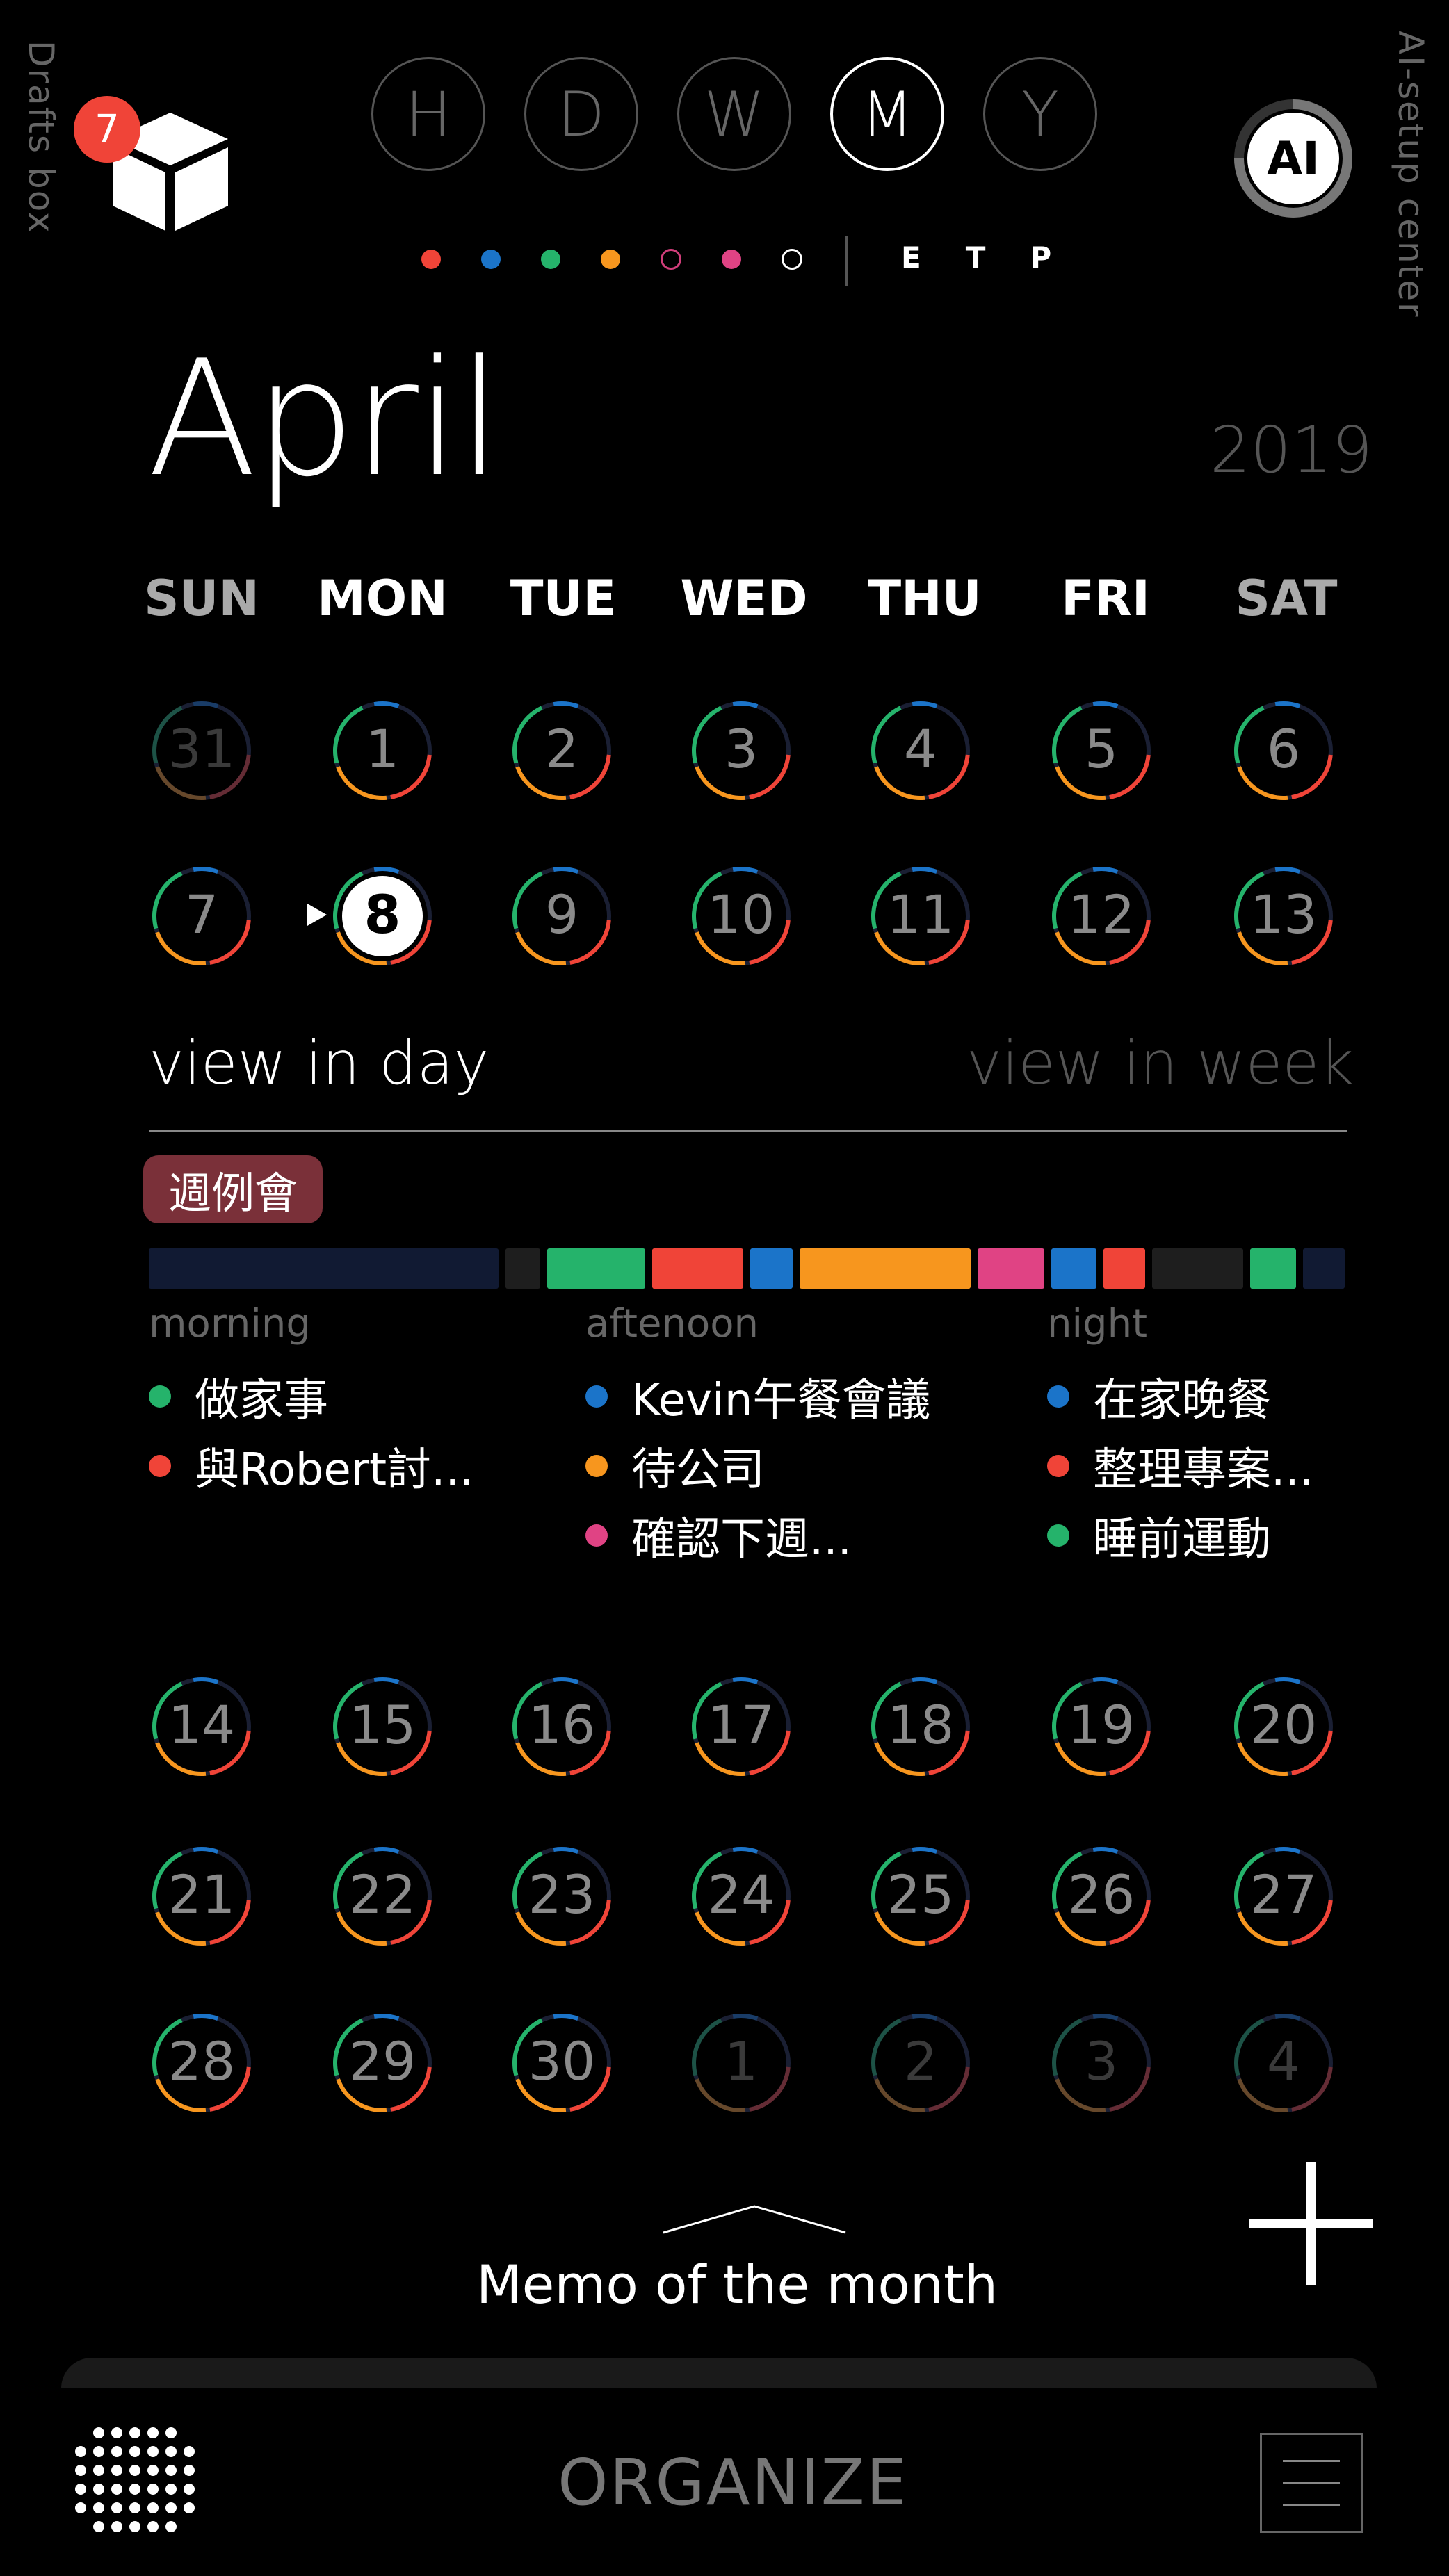 The height and width of the screenshot is (2576, 1449). I want to click on week-row-1: 31 1 2 3 4 5 6, so click(750, 751).